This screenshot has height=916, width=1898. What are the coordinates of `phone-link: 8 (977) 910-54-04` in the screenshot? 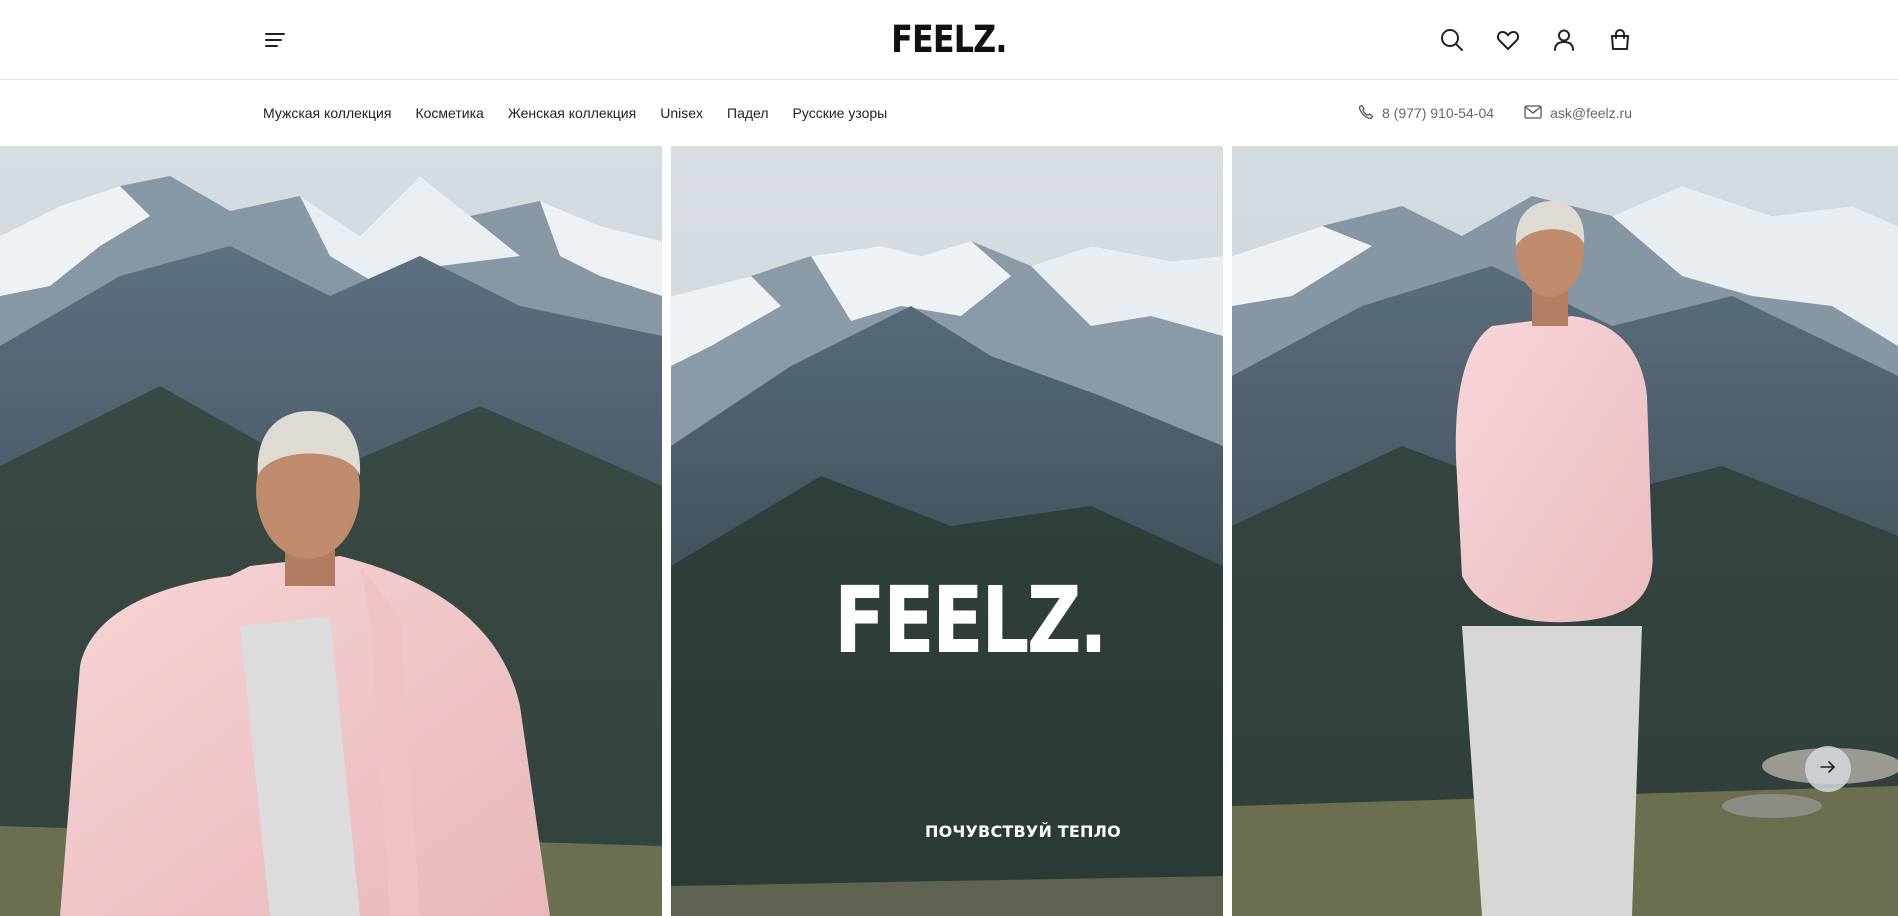 It's located at (1426, 113).